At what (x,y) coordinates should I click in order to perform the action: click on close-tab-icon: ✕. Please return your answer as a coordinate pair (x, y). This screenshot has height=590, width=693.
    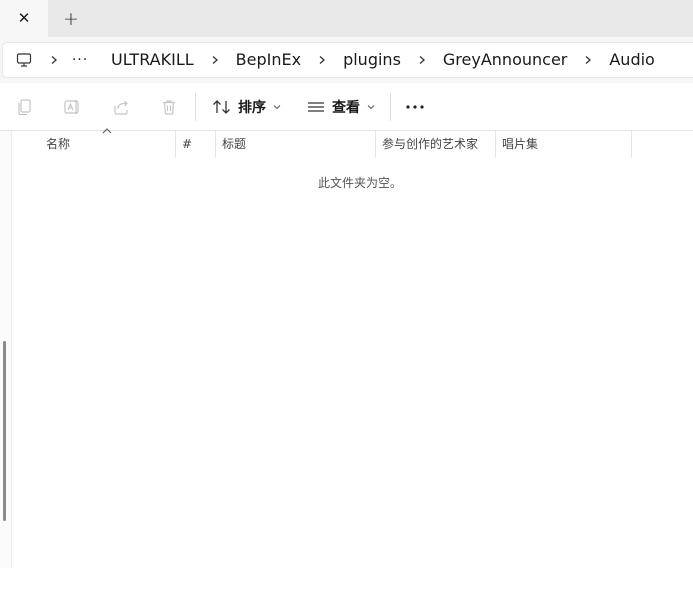
    Looking at the image, I should click on (24, 18).